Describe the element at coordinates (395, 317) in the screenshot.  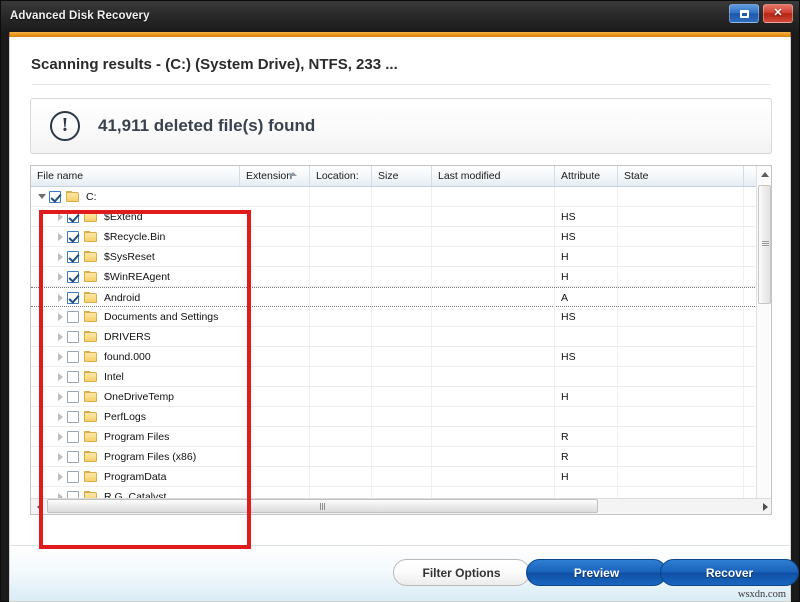
I see `table-row: Documents and Settings HS` at that location.